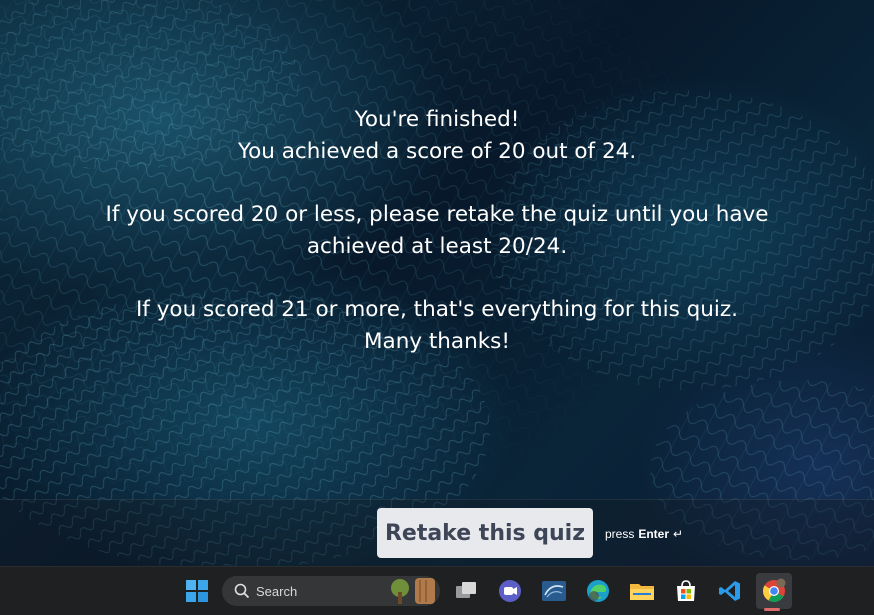 This screenshot has height=615, width=874. I want to click on enter-key-icon: ↵, so click(678, 534).